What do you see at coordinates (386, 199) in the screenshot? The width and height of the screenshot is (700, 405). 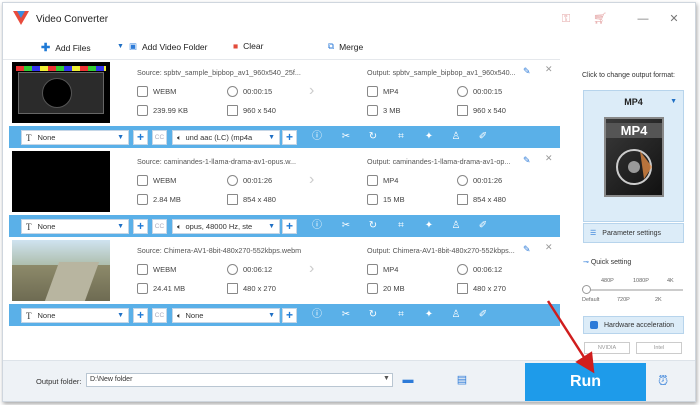 I see `output-size: 15 MB` at bounding box center [386, 199].